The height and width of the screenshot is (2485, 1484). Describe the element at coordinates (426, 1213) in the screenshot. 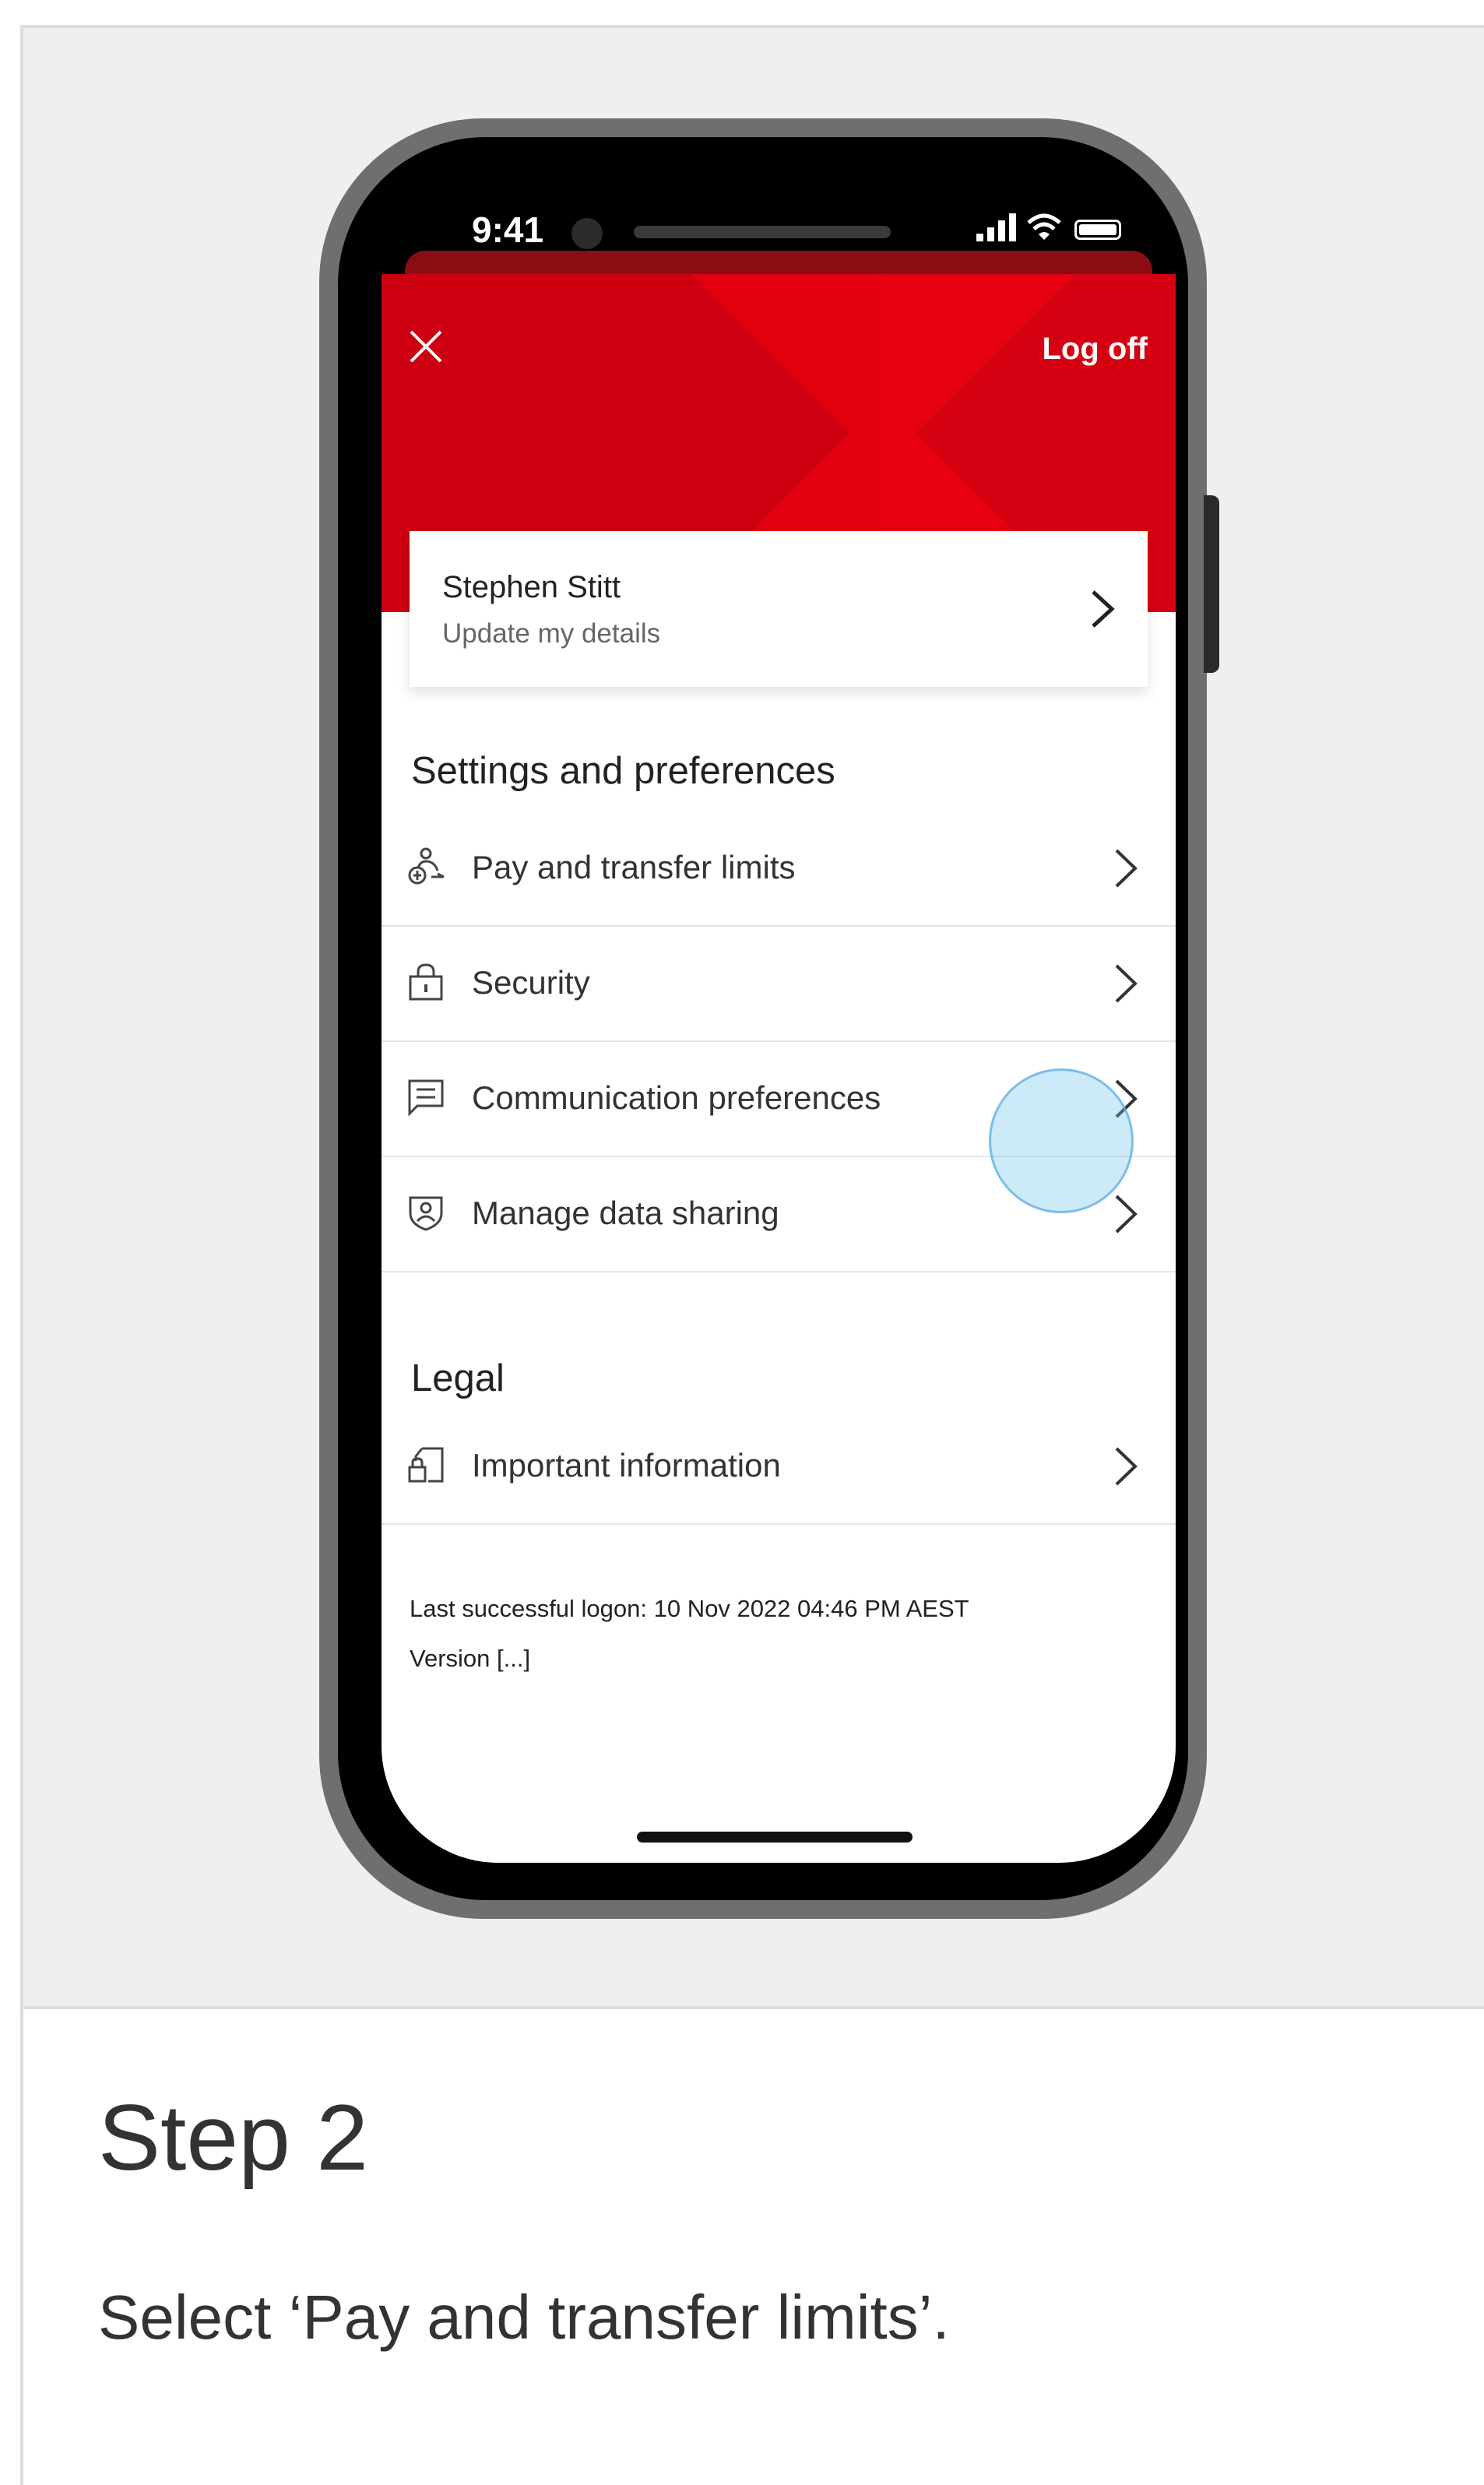

I see `shield-user-icon` at that location.